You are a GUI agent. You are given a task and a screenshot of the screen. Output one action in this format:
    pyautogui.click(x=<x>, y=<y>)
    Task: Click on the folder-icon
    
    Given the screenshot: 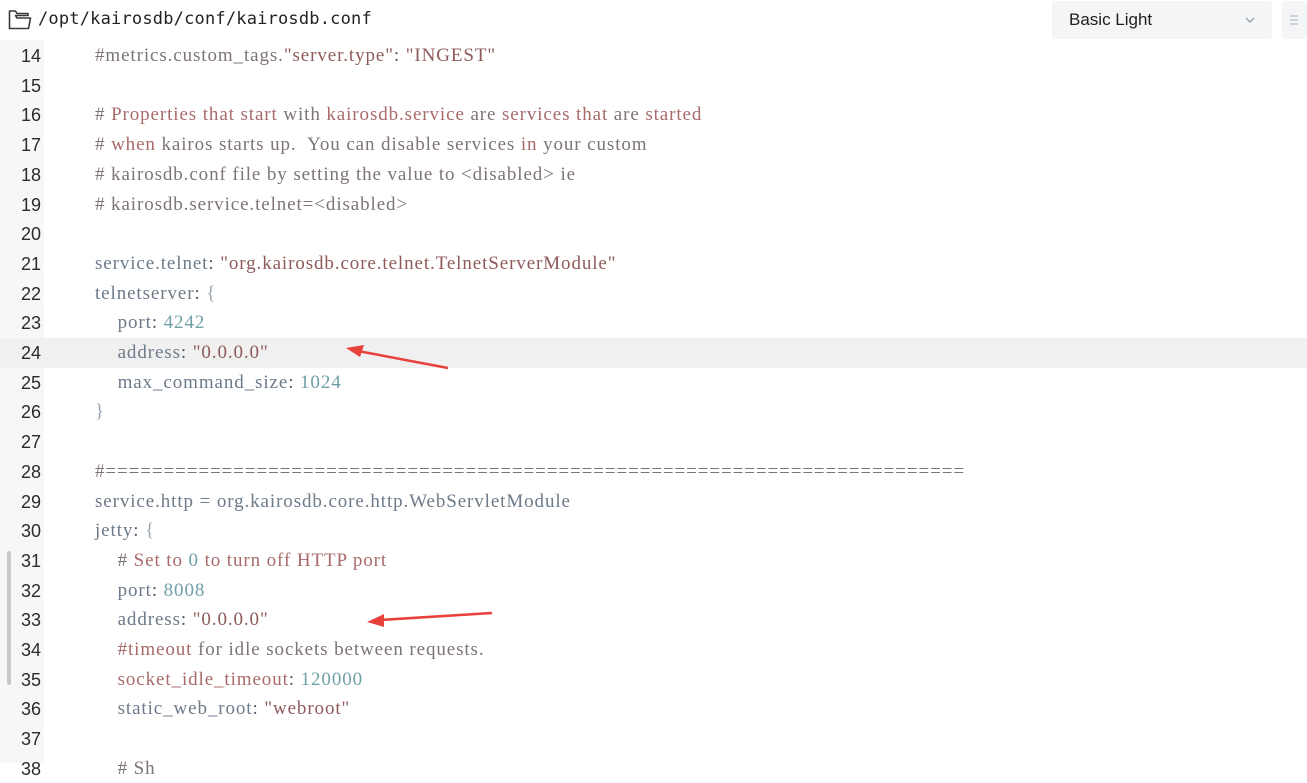 What is the action you would take?
    pyautogui.click(x=20, y=20)
    